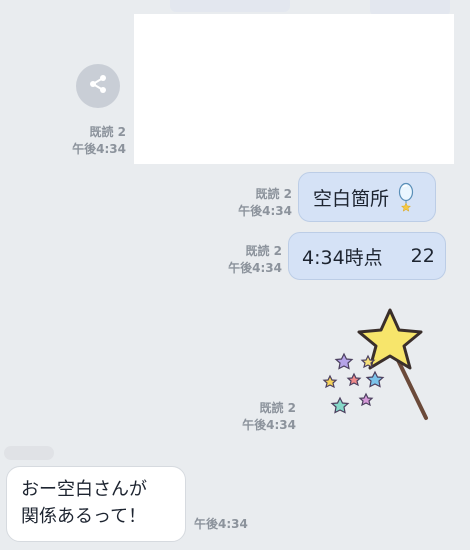  What do you see at coordinates (230, 6) in the screenshot?
I see `blurred-header-fragment` at bounding box center [230, 6].